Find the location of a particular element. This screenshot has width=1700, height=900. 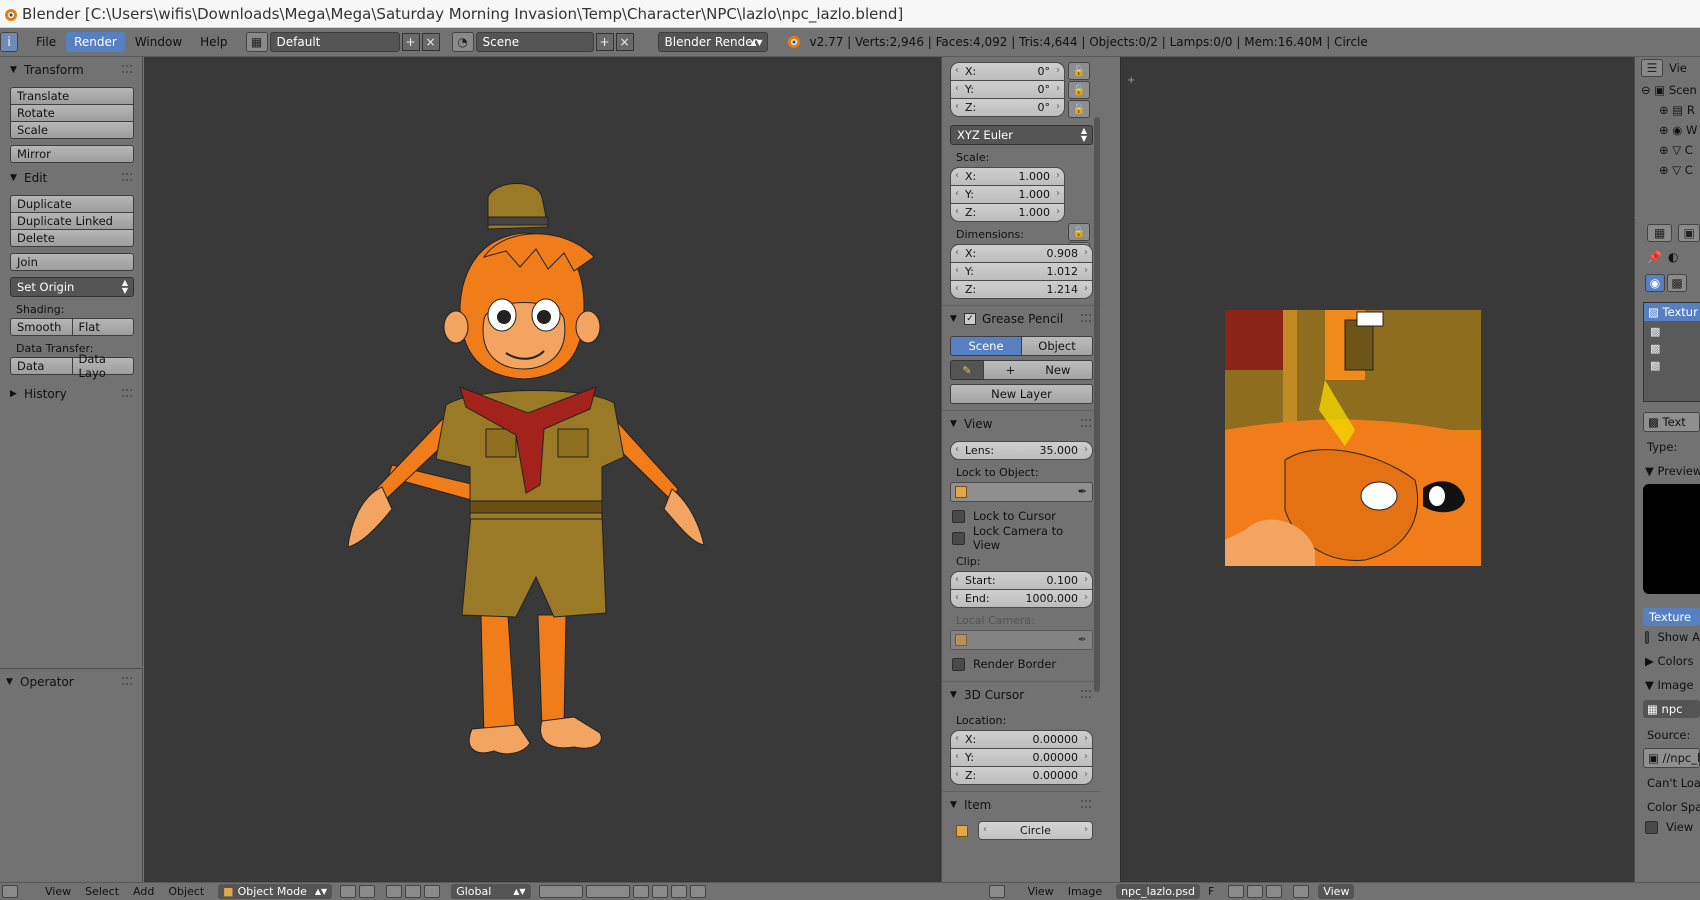

image-panel-header: ▼ Image is located at coordinates (1672, 685).